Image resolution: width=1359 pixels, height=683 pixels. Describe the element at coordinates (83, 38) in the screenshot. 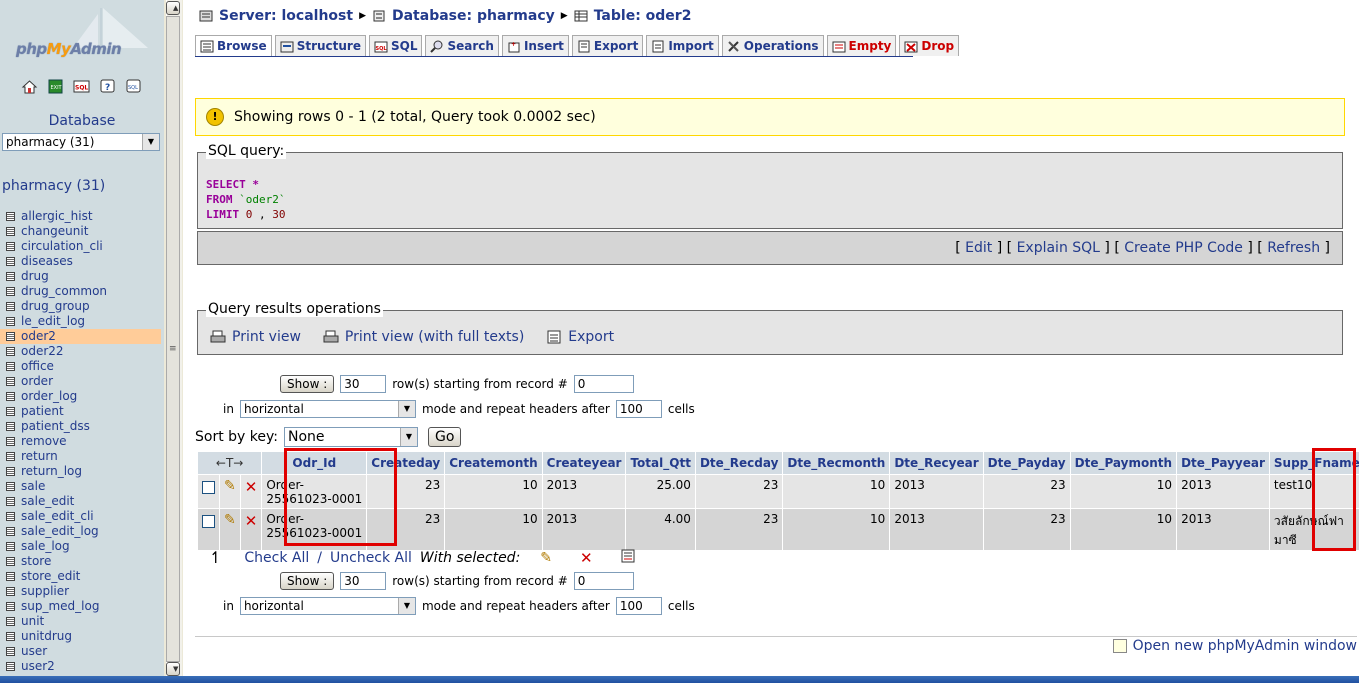

I see `phpmyadmin-logo` at that location.